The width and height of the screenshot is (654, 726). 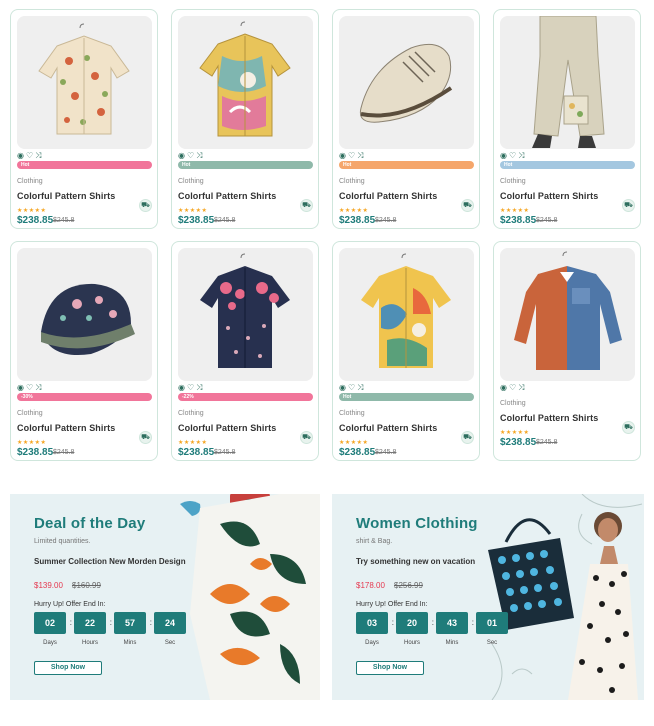 What do you see at coordinates (240, 597) in the screenshot?
I see `summer-outfit-image` at bounding box center [240, 597].